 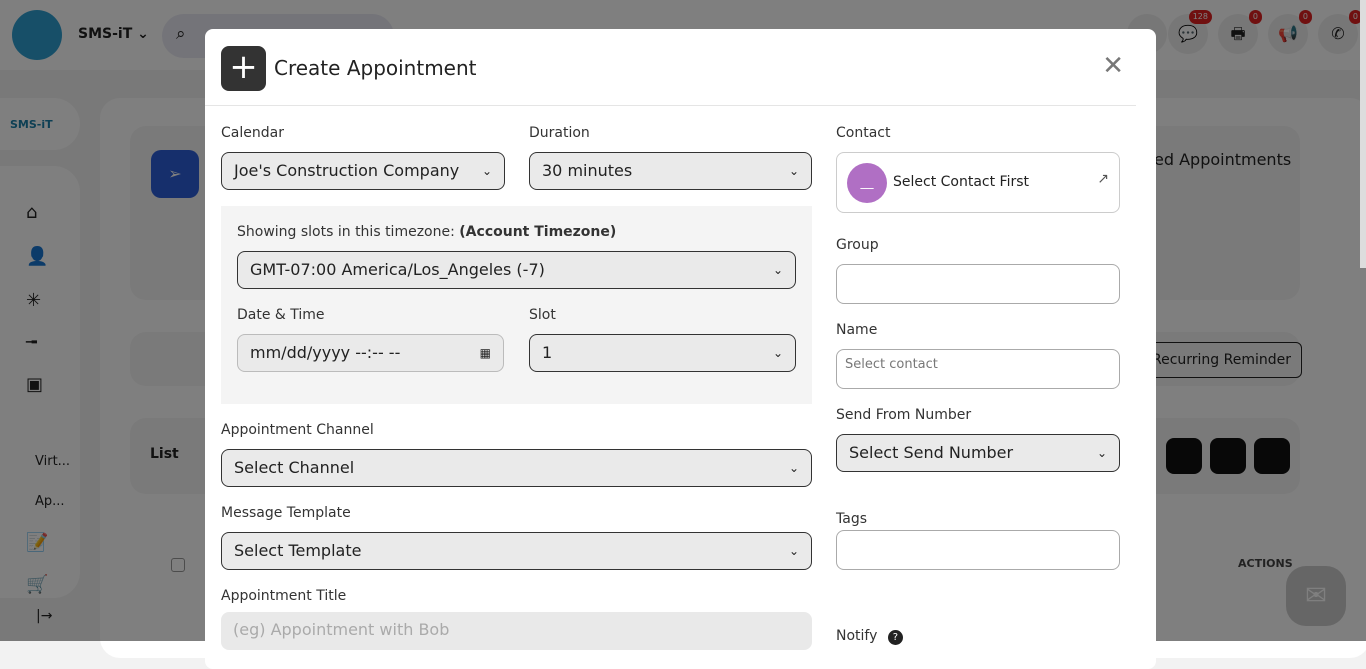 I want to click on timezone-prefix: Showing slots in this timezone:, so click(x=346, y=232).